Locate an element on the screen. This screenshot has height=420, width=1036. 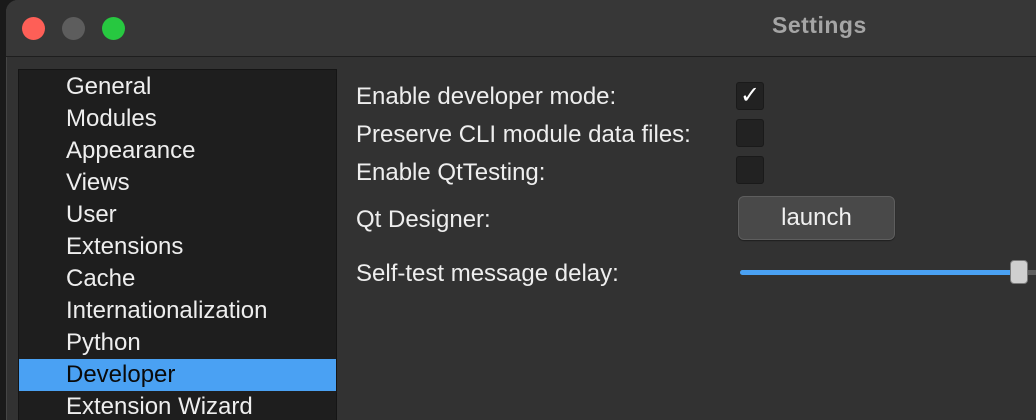
sidebar-item-extension-wizard: Extension Wizard is located at coordinates (177, 405).